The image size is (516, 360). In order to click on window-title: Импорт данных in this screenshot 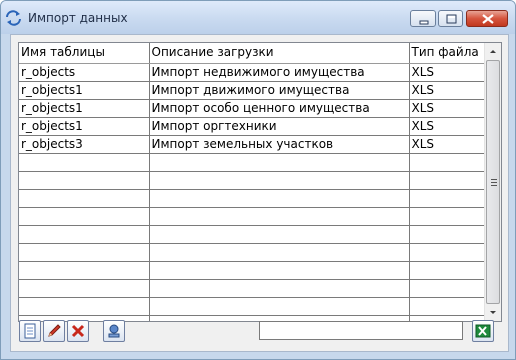, I will do `click(78, 18)`.